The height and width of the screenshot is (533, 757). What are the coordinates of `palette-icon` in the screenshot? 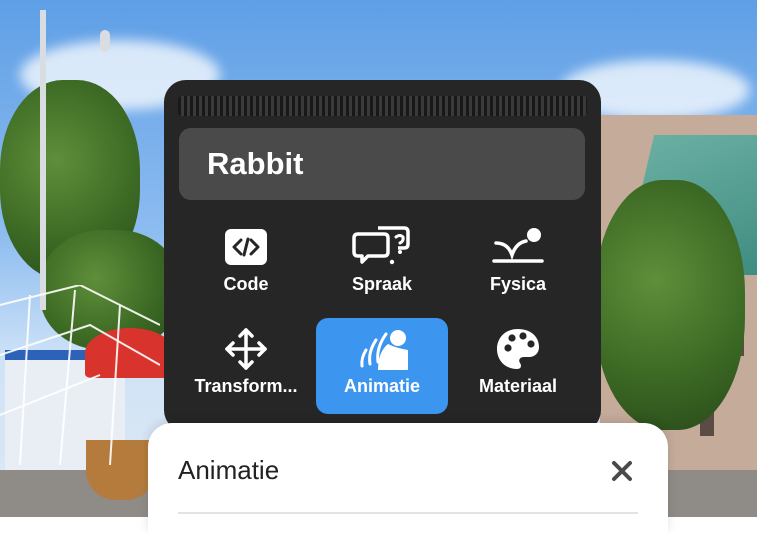 It's located at (518, 349).